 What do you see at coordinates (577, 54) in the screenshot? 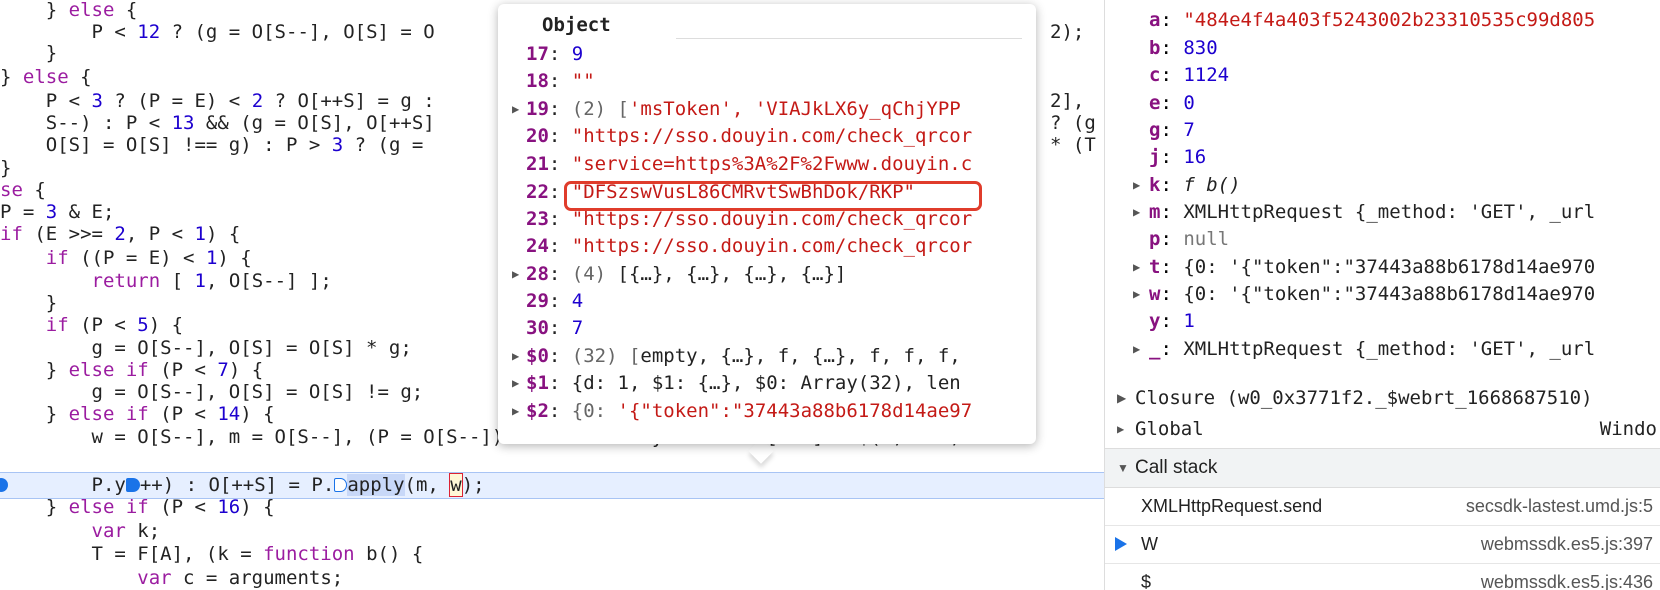
I see `property-value: 9` at bounding box center [577, 54].